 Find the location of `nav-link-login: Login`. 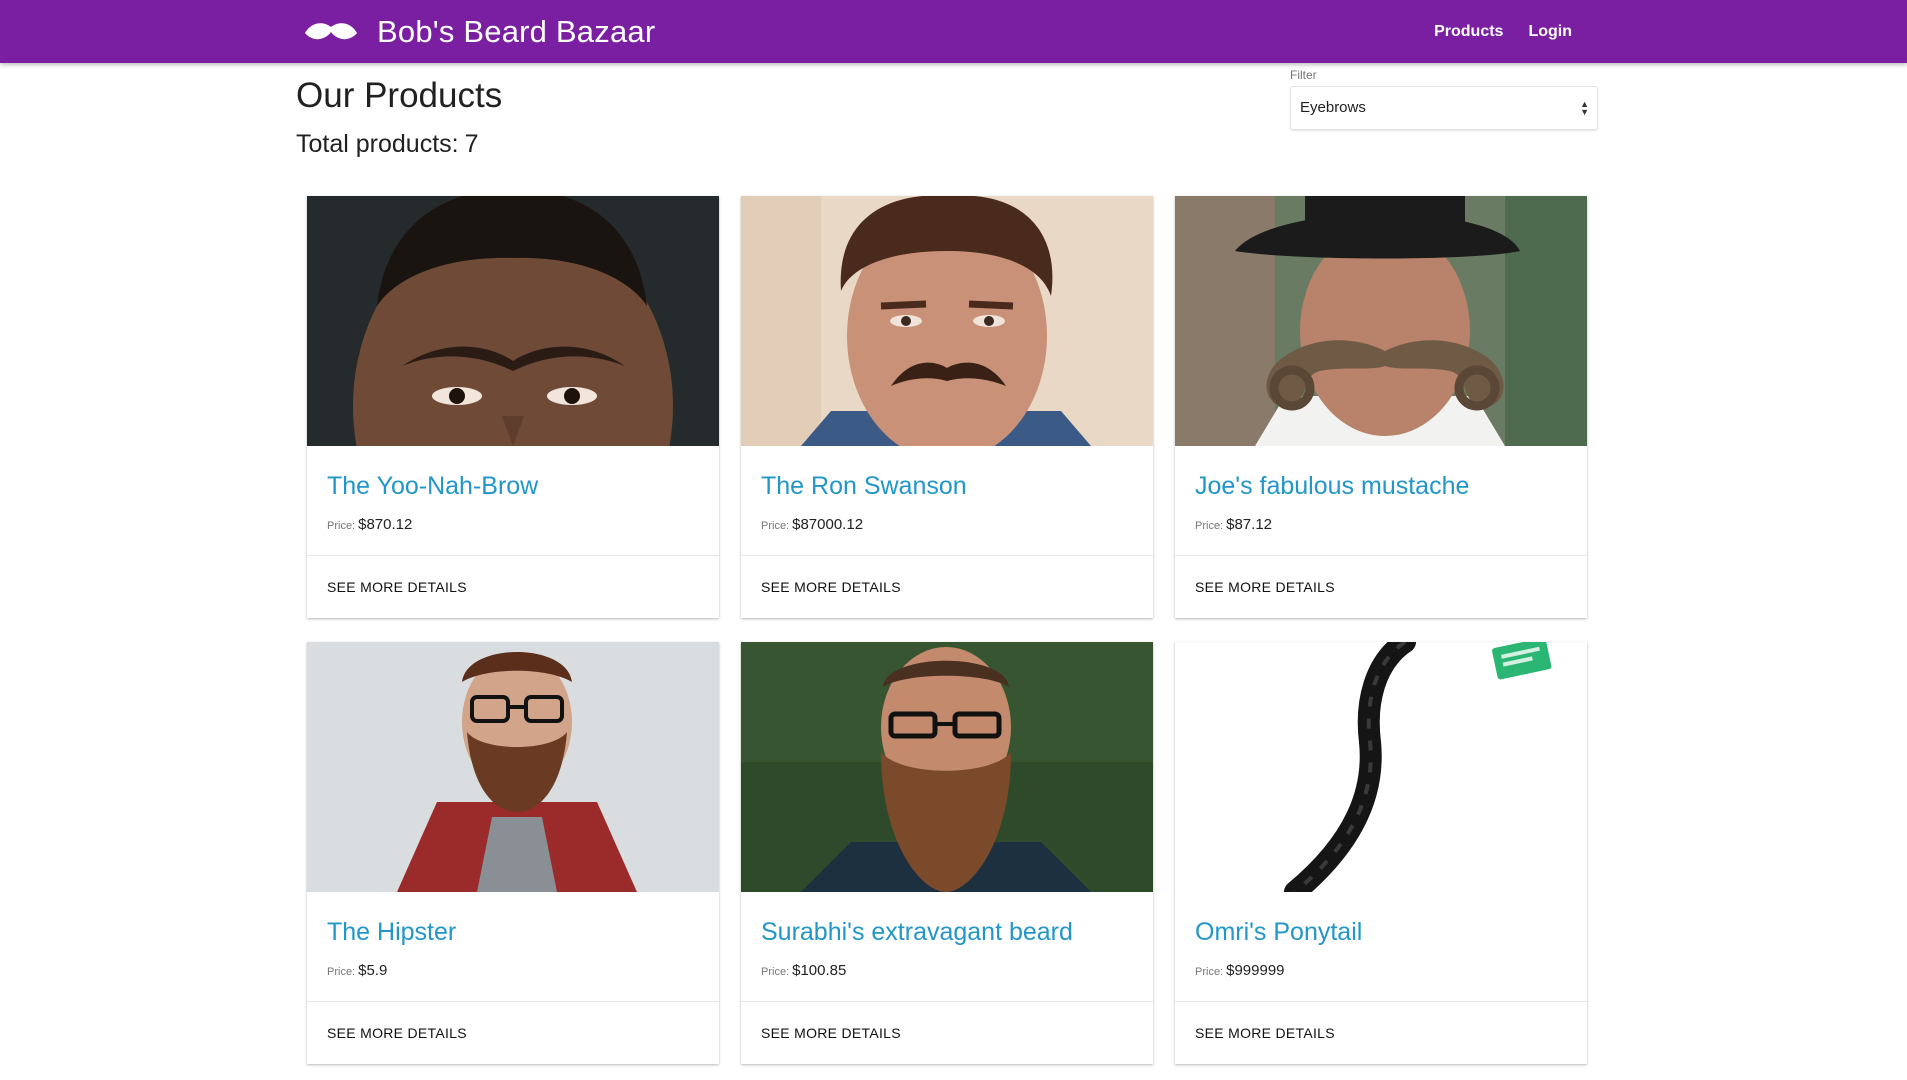

nav-link-login: Login is located at coordinates (1550, 32).